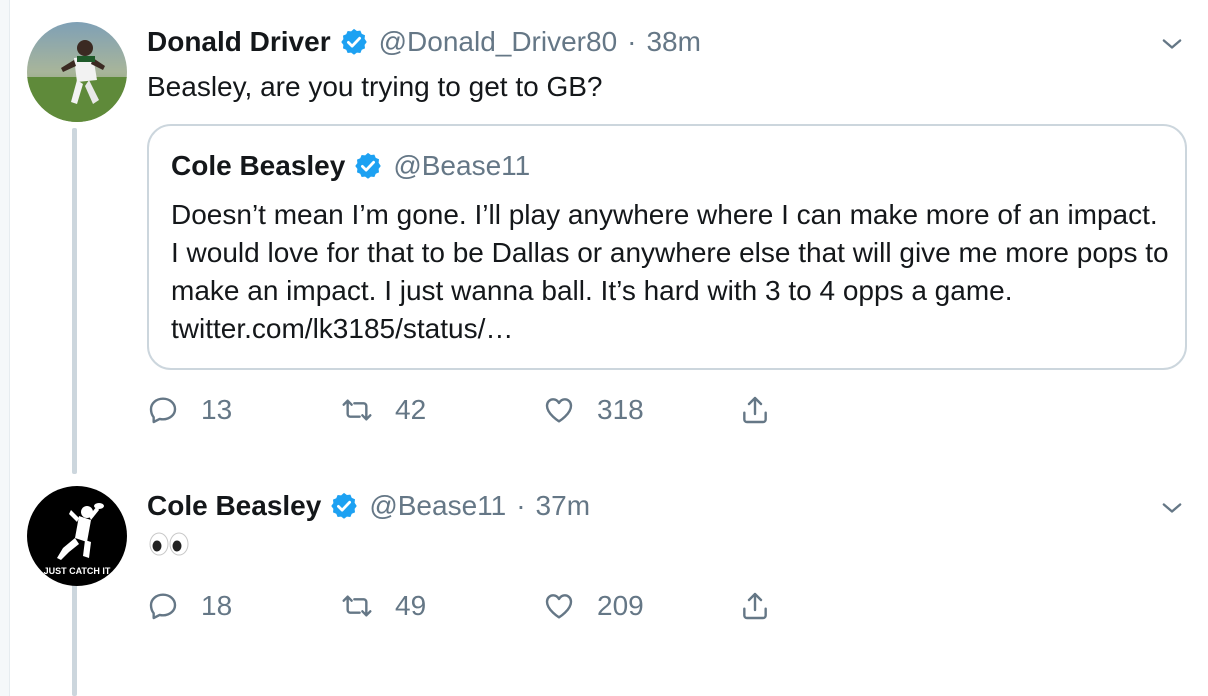 Image resolution: width=1208 pixels, height=696 pixels. What do you see at coordinates (462, 165) in the screenshot?
I see `quoted-author-handle: @Bease11` at bounding box center [462, 165].